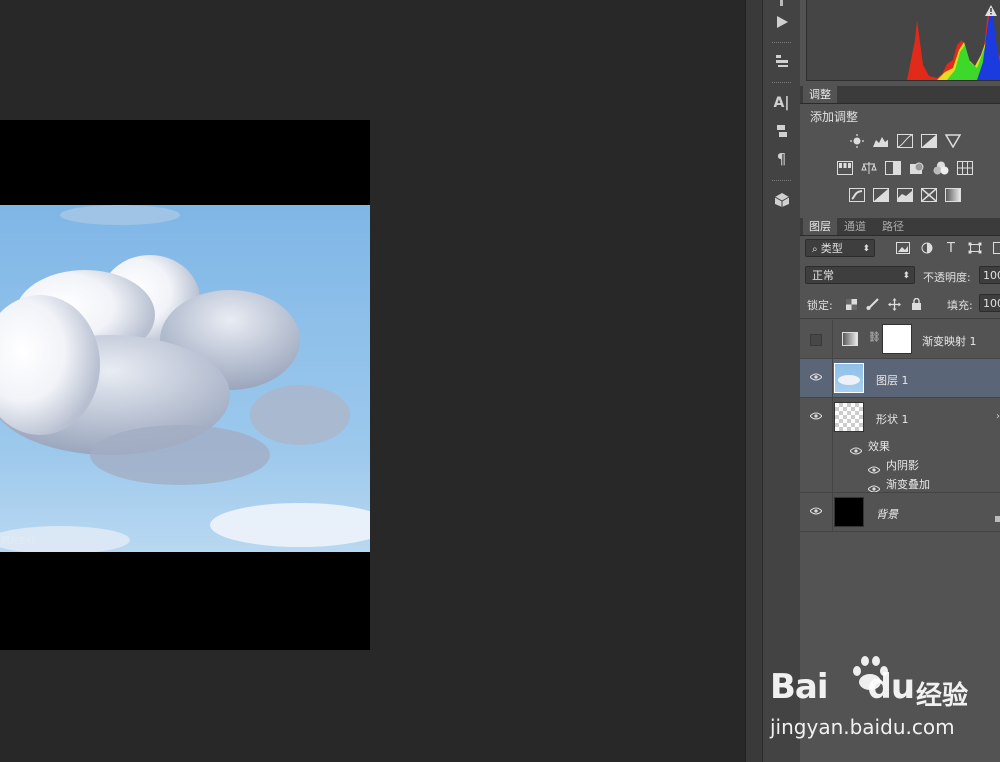 The width and height of the screenshot is (1000, 762). I want to click on layer-row-background: 背景, so click(900, 512).